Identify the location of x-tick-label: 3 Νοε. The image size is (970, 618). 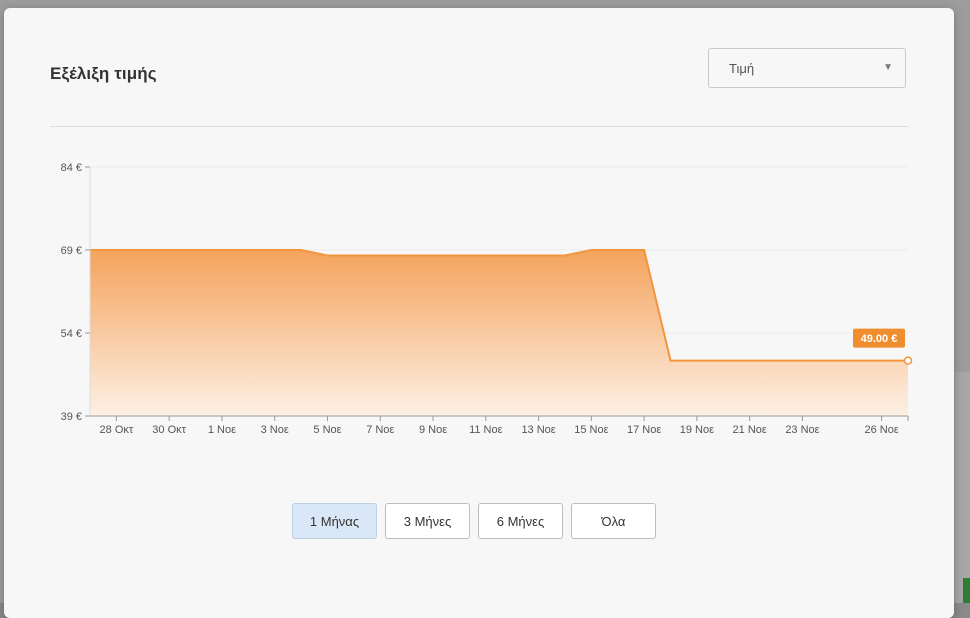
(275, 430).